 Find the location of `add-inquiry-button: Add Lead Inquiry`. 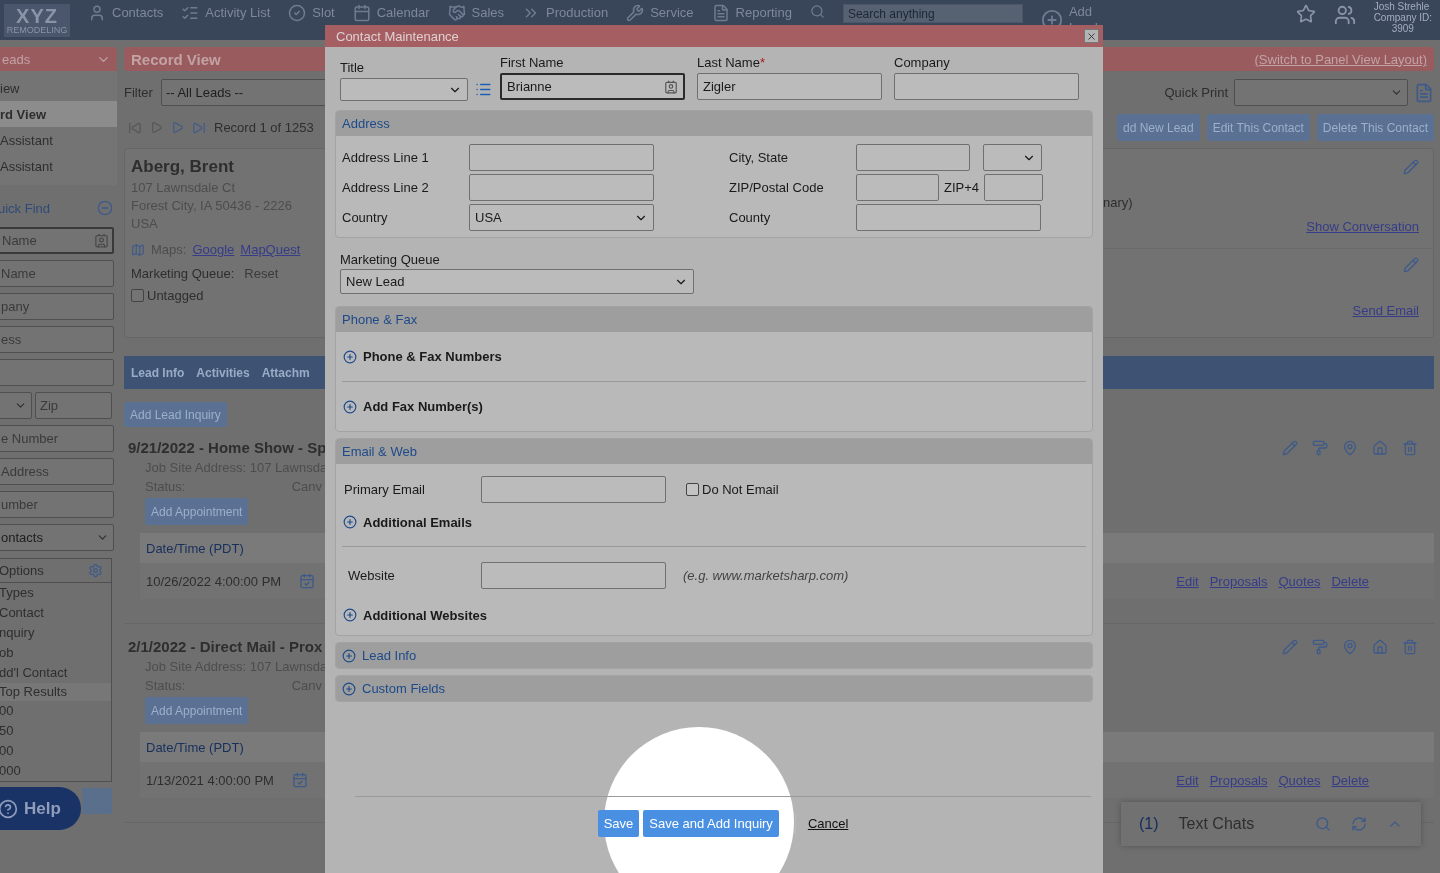

add-inquiry-button: Add Lead Inquiry is located at coordinates (175, 414).